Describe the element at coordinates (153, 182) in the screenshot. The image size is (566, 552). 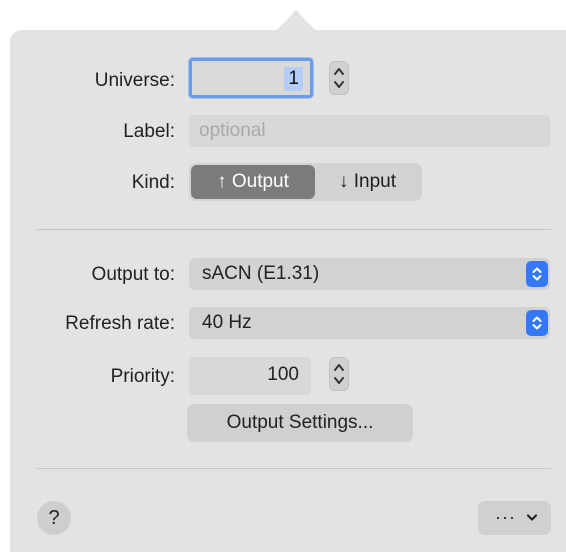
I see `kind-label: Kind:` at that location.